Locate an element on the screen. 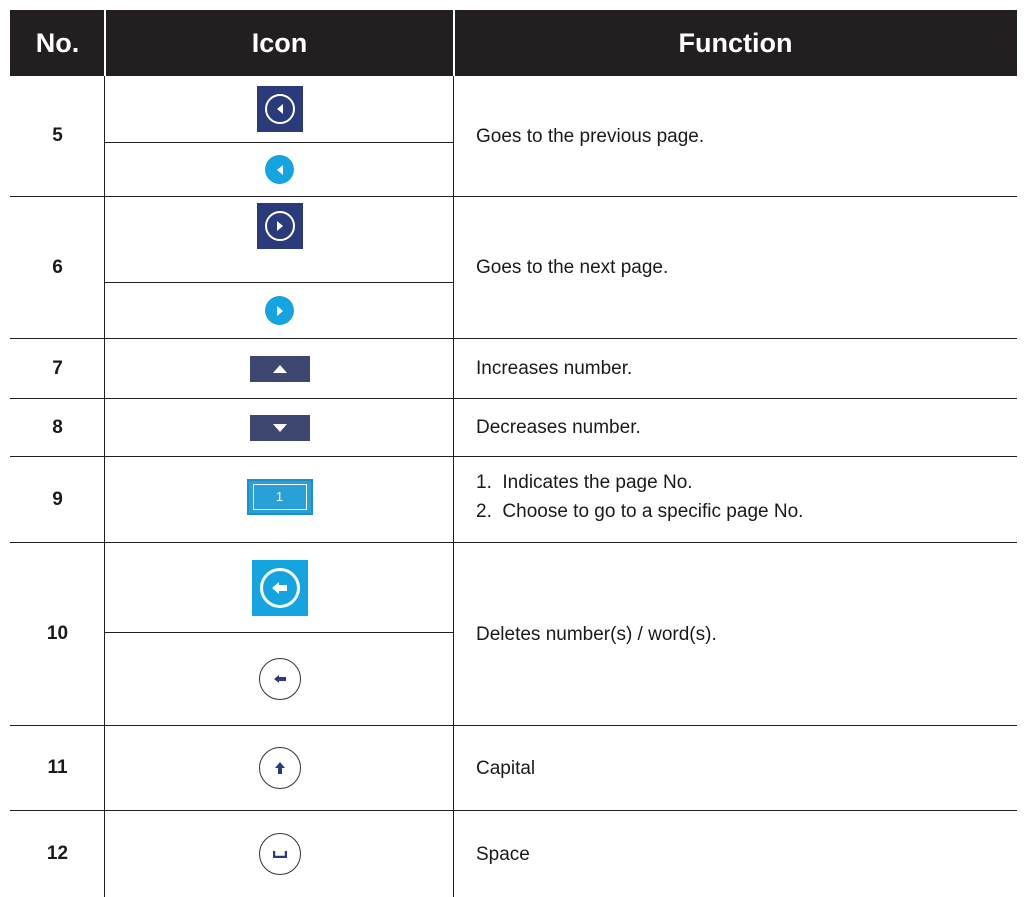  function-text: Increases number. is located at coordinates (554, 368).